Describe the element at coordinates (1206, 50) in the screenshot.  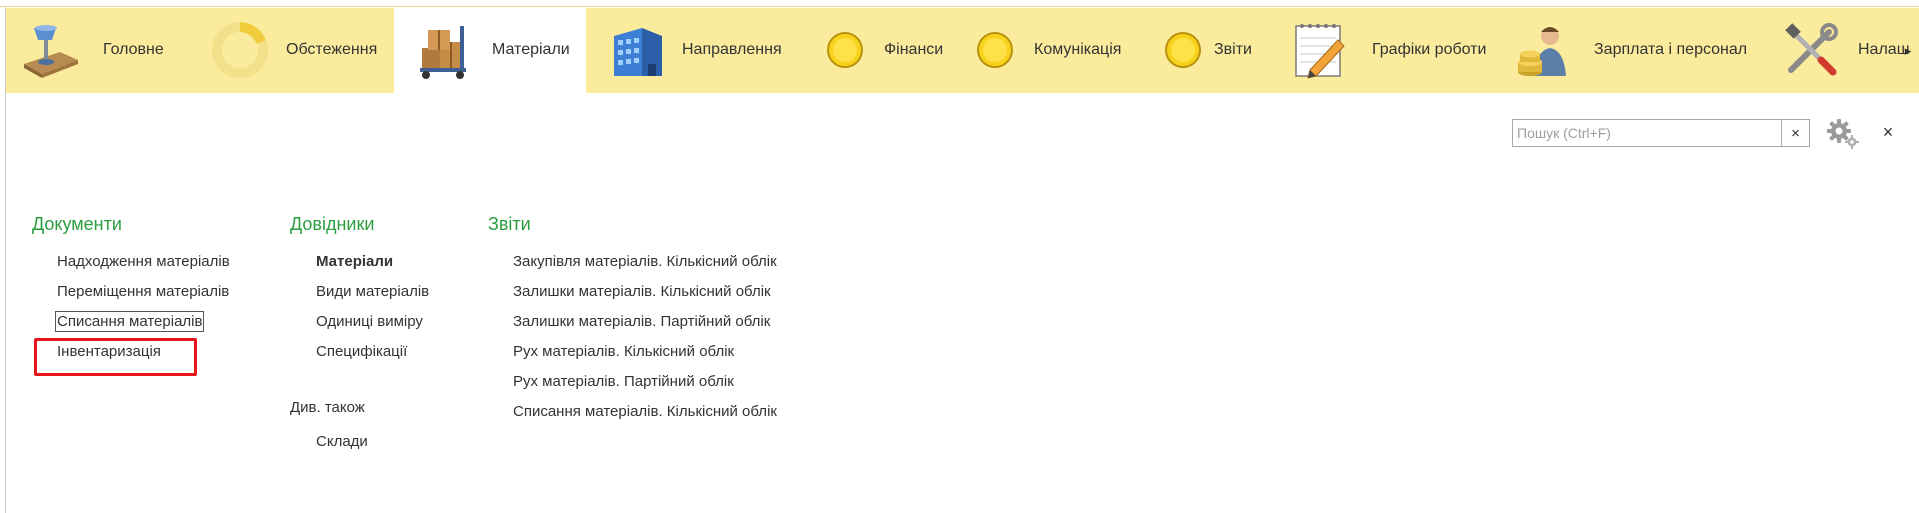
I see `section-reports: Звіти` at that location.